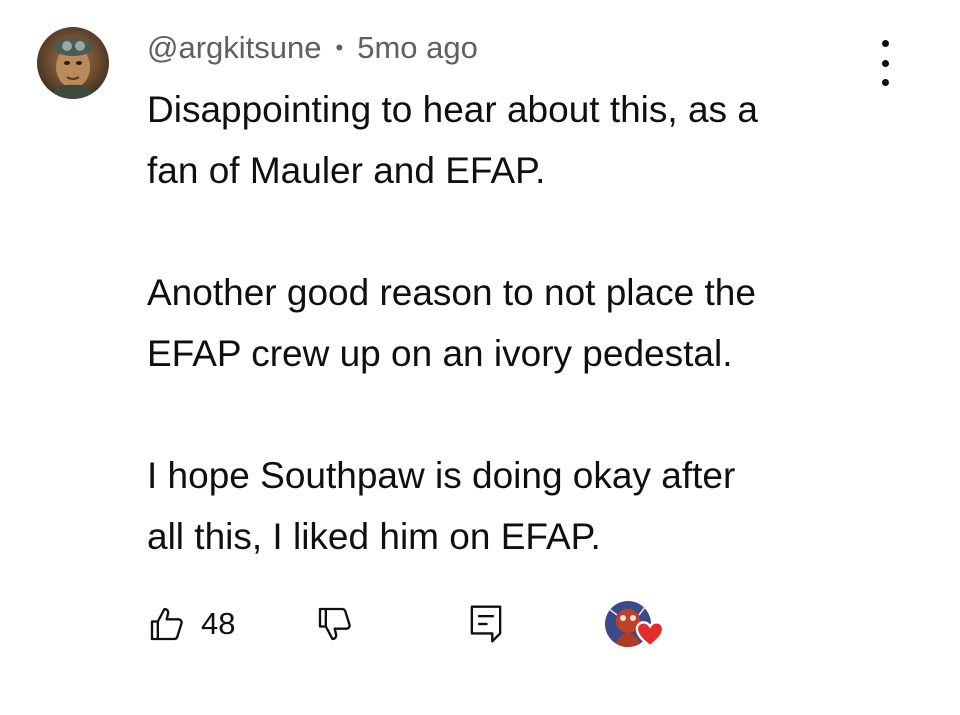 Image resolution: width=960 pixels, height=715 pixels. Describe the element at coordinates (440, 353) in the screenshot. I see `comment-line: EFAP crew up on an ivory pedestal.` at that location.